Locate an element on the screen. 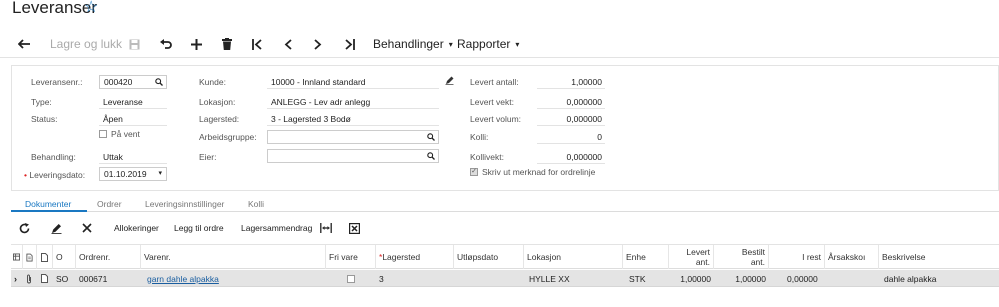 The image size is (999, 307). col-header-description: Beskrivelse is located at coordinates (939, 257).